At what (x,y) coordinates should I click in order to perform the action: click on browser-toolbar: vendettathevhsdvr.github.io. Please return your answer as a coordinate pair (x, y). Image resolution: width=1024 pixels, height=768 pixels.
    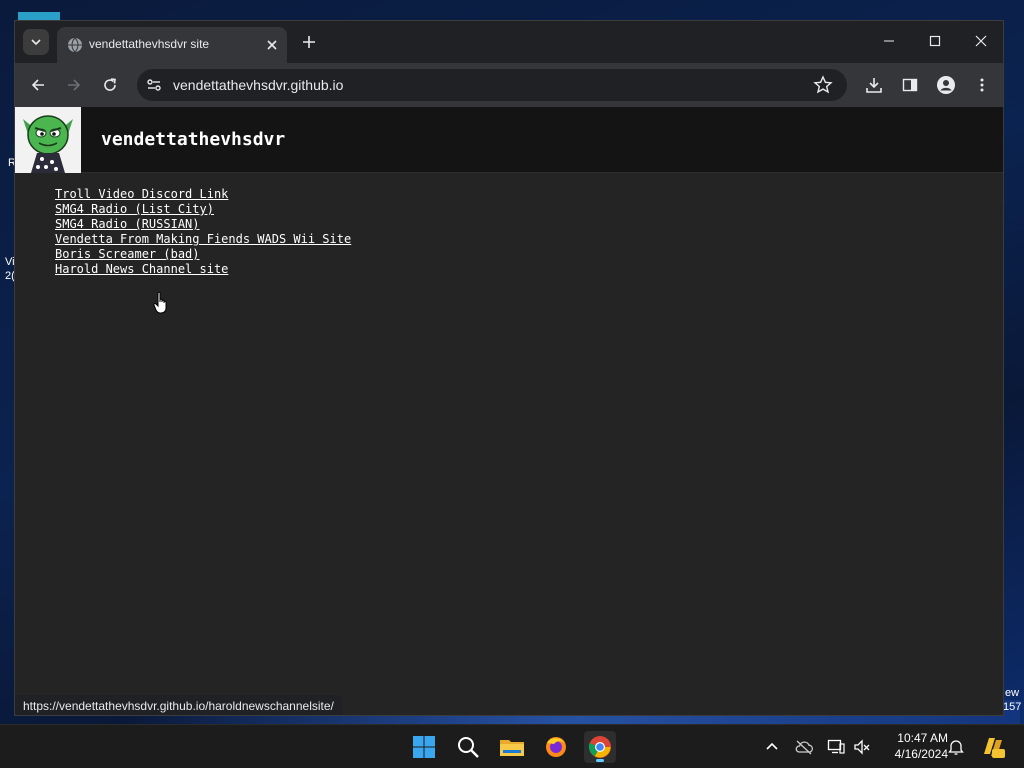
    Looking at the image, I should click on (509, 85).